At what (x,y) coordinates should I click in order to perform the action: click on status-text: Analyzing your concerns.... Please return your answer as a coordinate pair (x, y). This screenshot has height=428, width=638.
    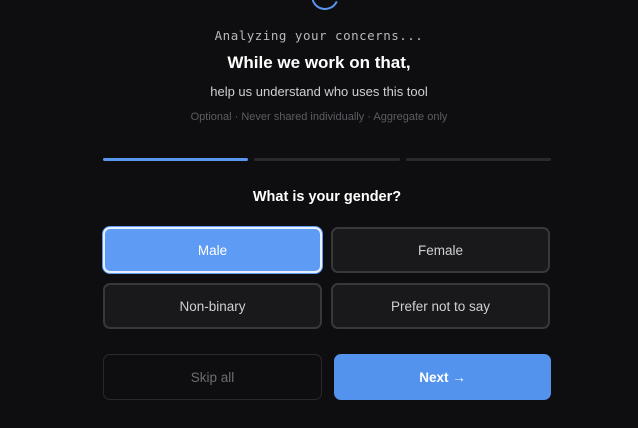
    Looking at the image, I should click on (319, 35).